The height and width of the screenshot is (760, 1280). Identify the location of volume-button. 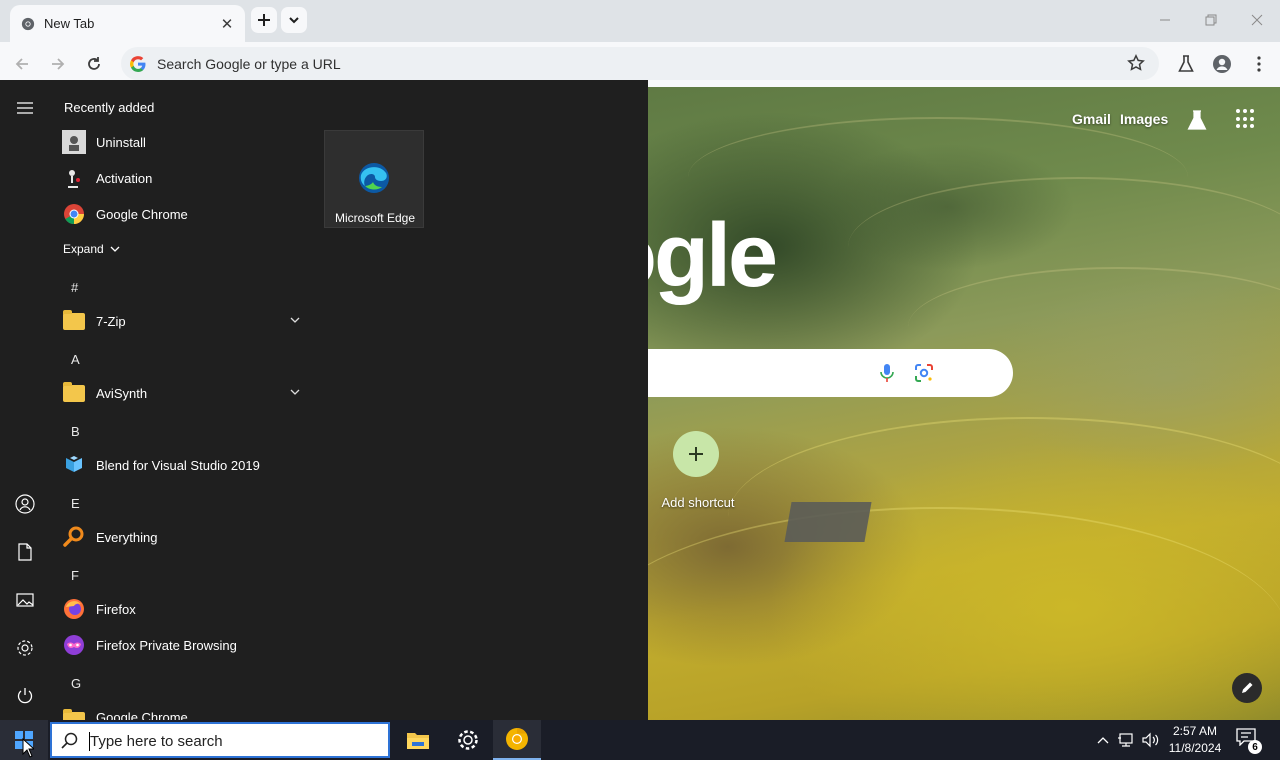
(1151, 740).